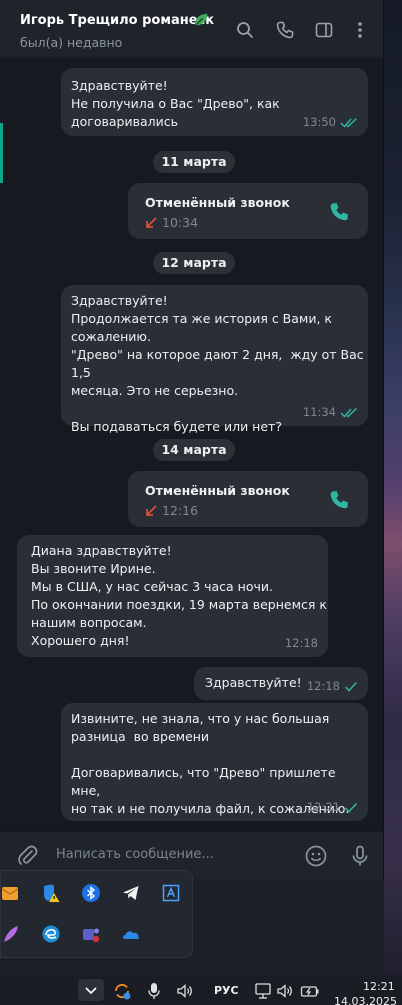 This screenshot has height=1005, width=402. I want to click on telegram-icon, so click(131, 893).